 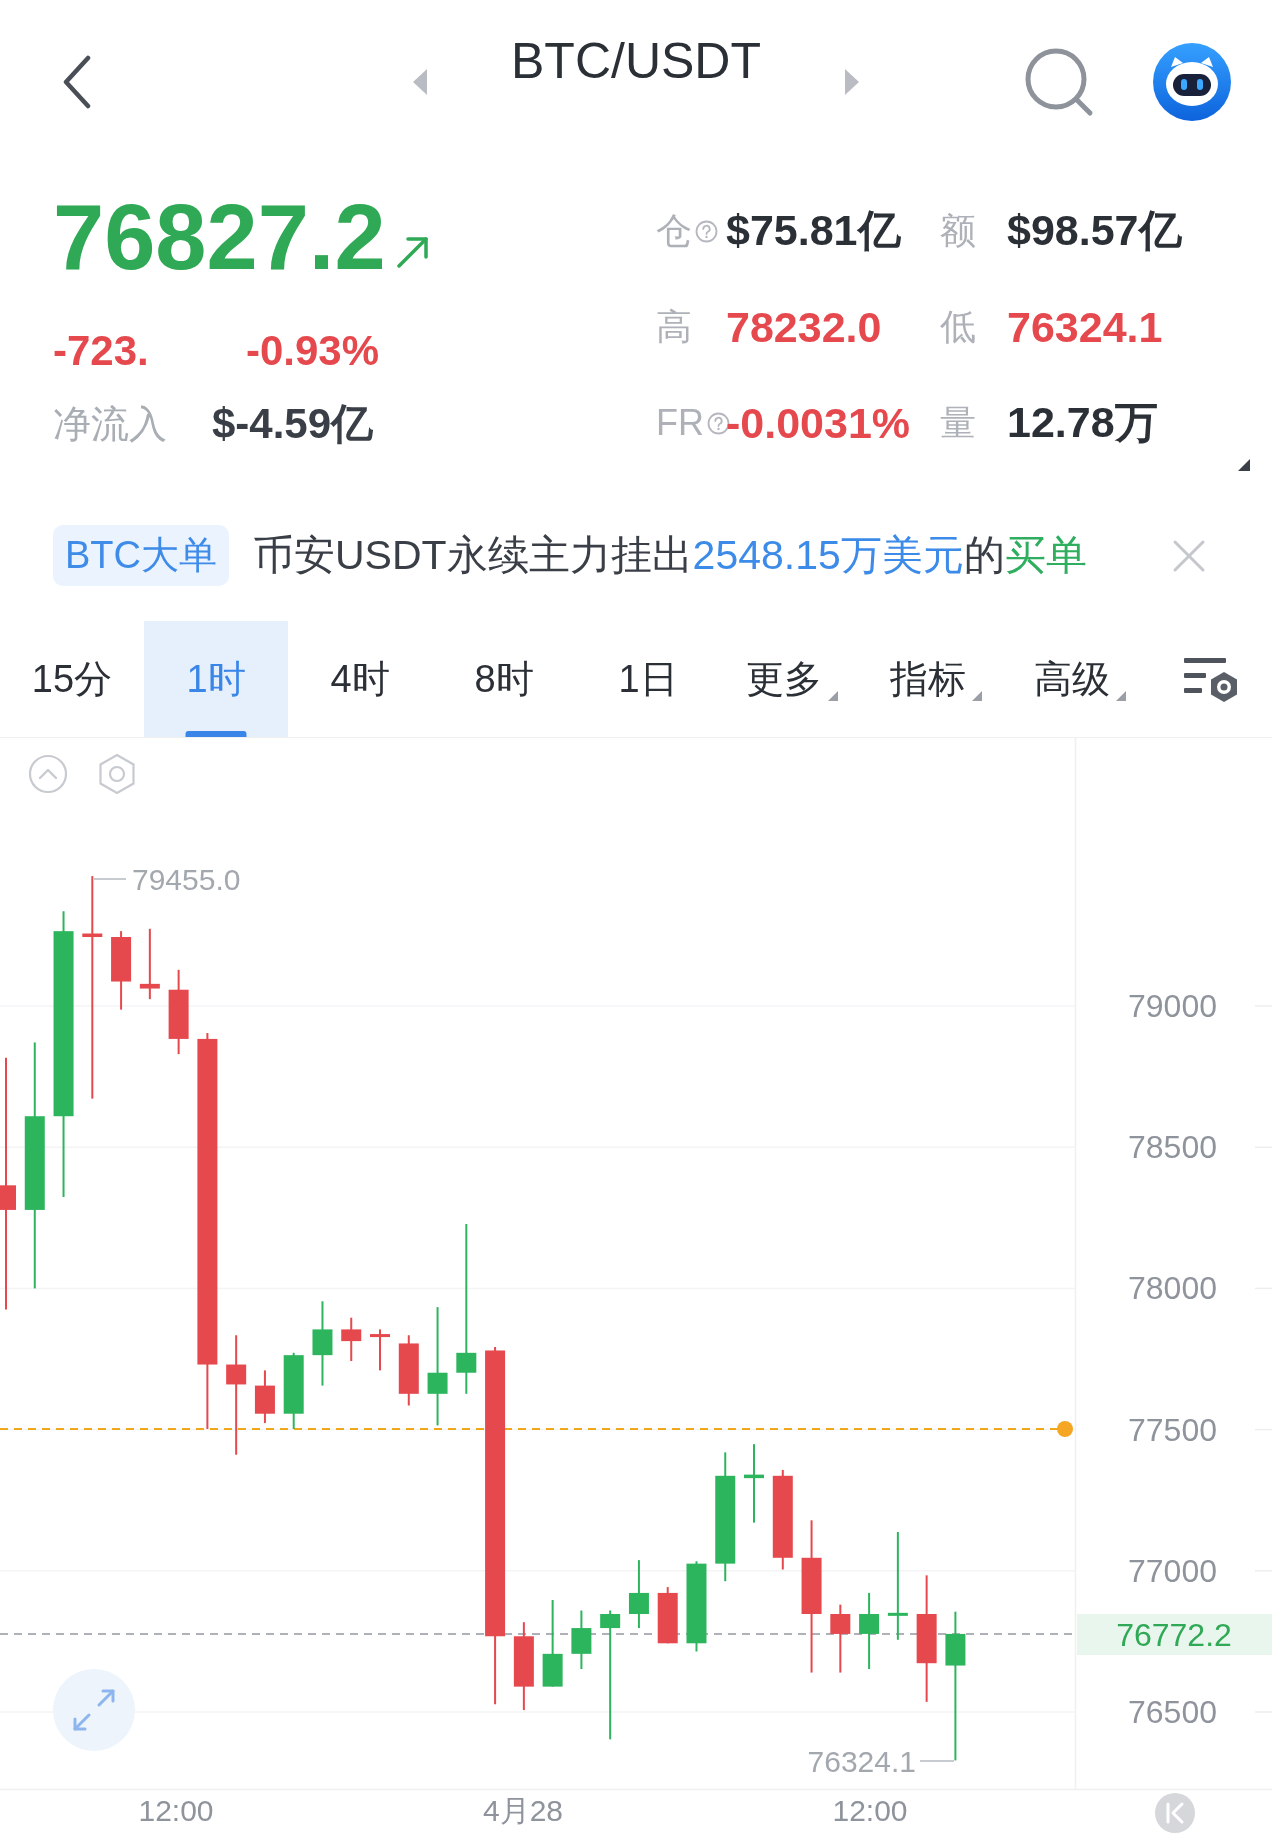 I want to click on timeframe-tab: 15分, so click(x=72, y=679).